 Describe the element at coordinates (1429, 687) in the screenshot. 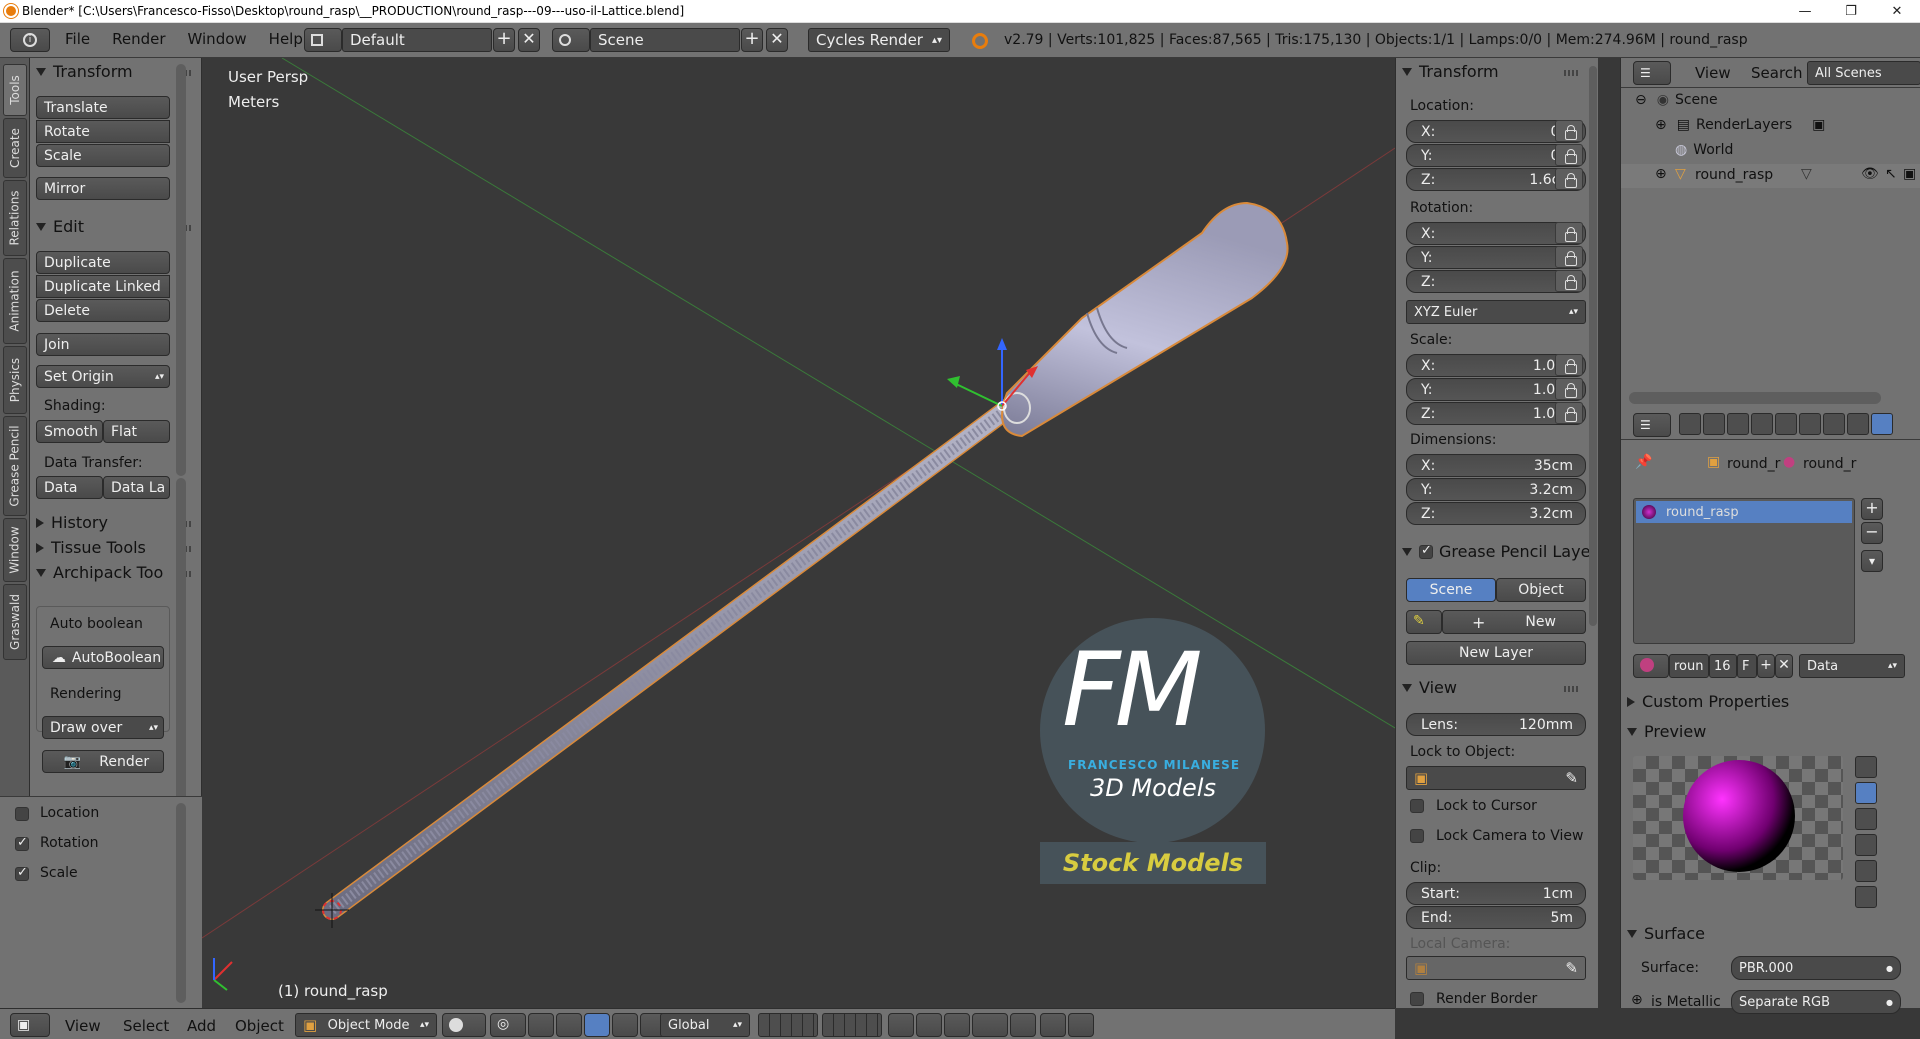

I see `view-panel-header: View` at that location.